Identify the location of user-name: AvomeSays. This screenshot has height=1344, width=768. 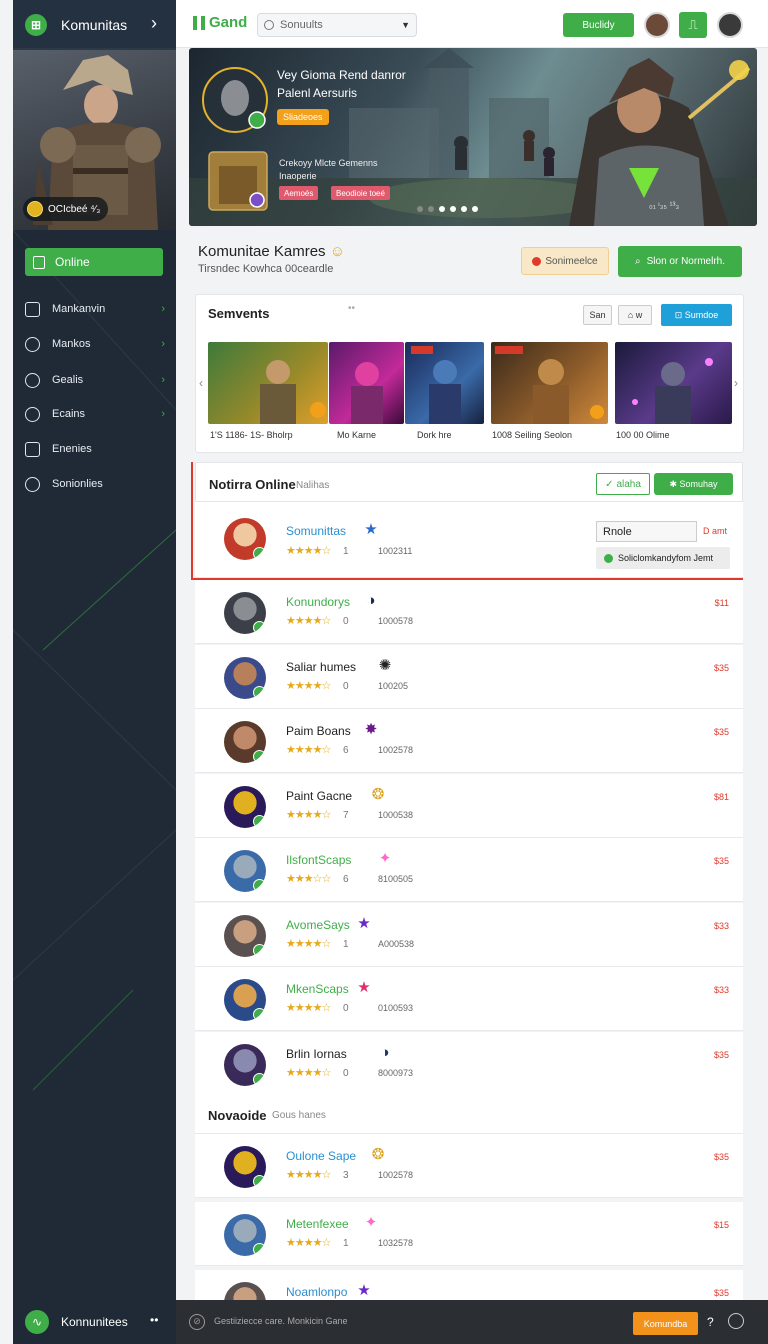
(318, 925).